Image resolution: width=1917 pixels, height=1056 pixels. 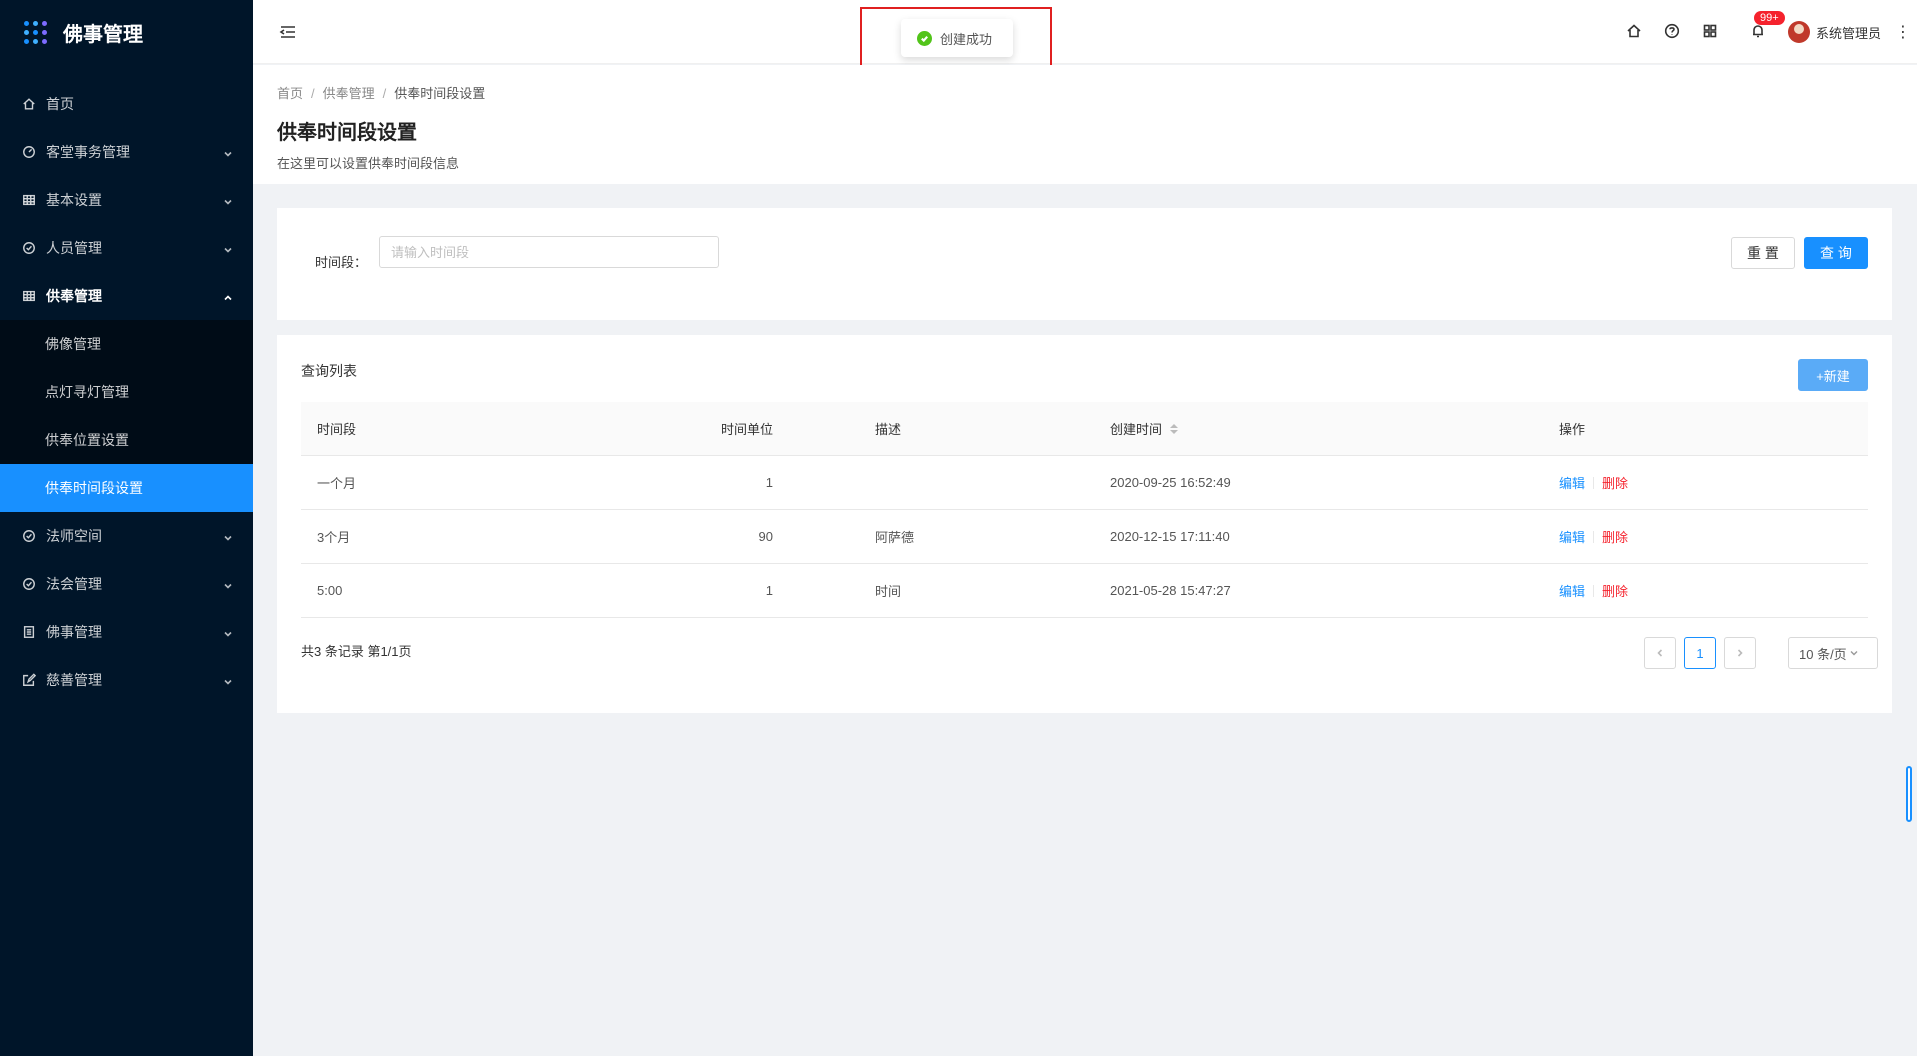 What do you see at coordinates (35, 32) in the screenshot?
I see `app-grid-icon` at bounding box center [35, 32].